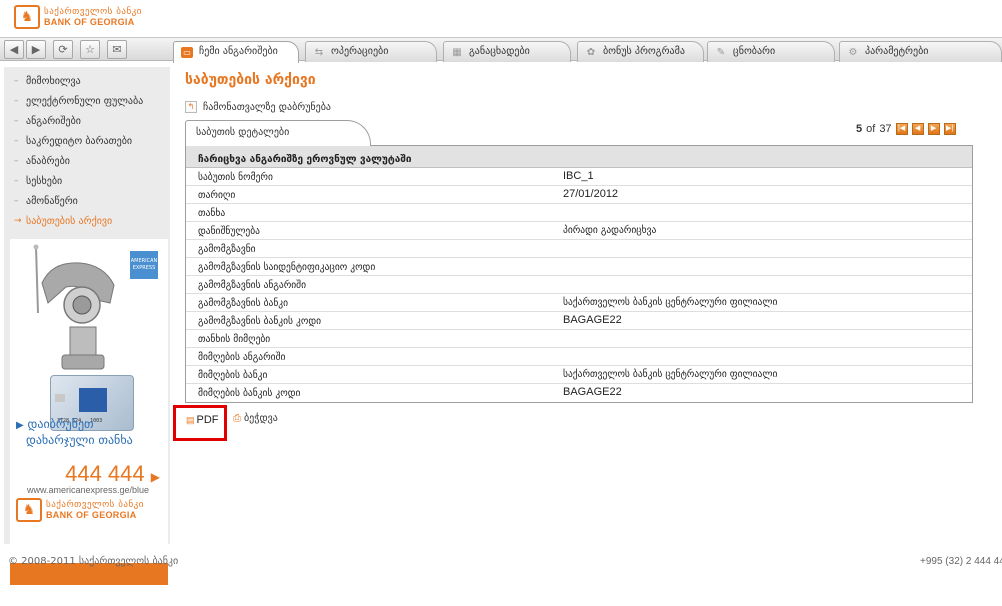  Describe the element at coordinates (236, 52) in the screenshot. I see `tab-my-accounts: ▭ ჩემი ანგარიშები` at that location.